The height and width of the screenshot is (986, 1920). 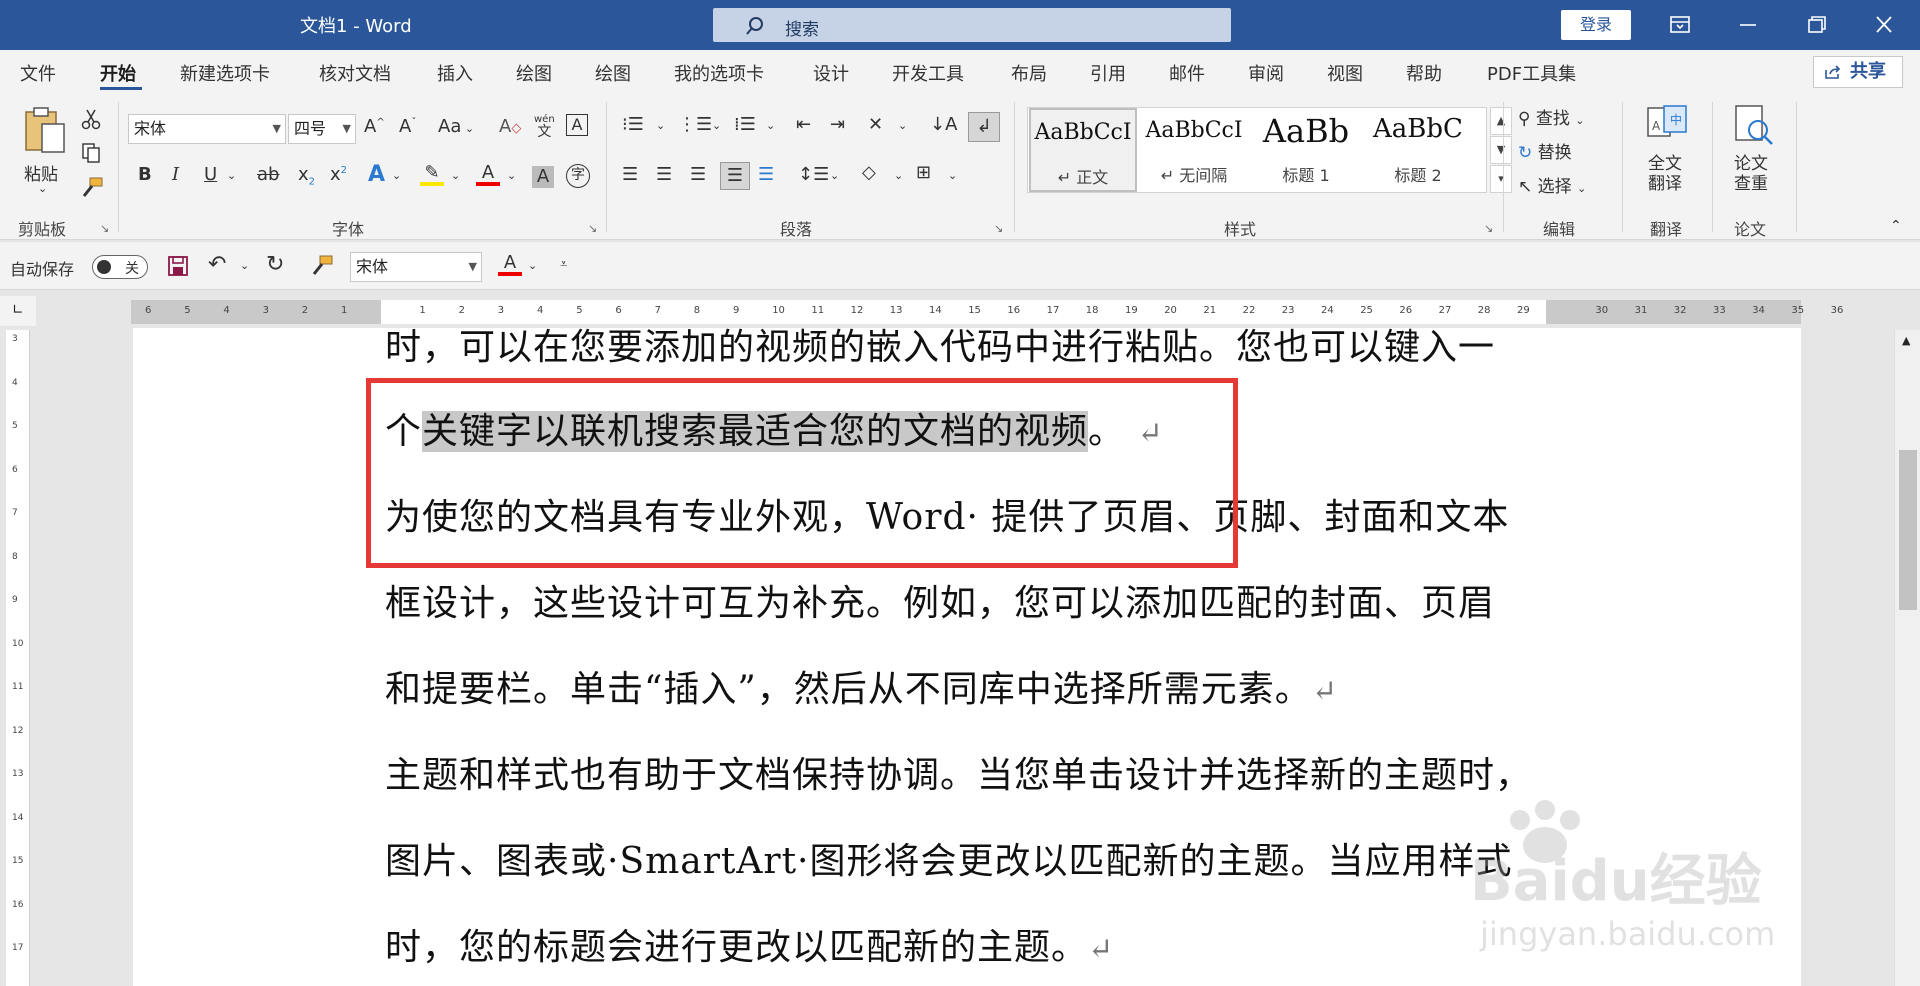 I want to click on paper-check-label: 论文 查重, so click(x=1751, y=174).